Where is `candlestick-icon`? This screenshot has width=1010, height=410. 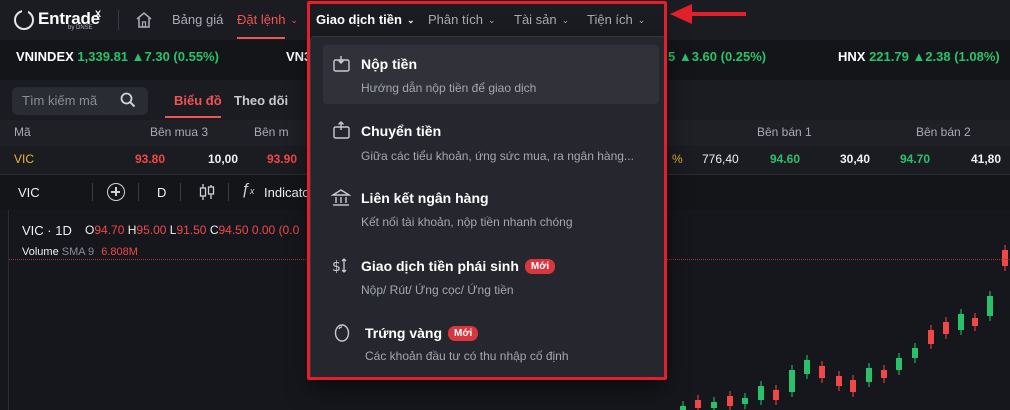 candlestick-icon is located at coordinates (207, 192).